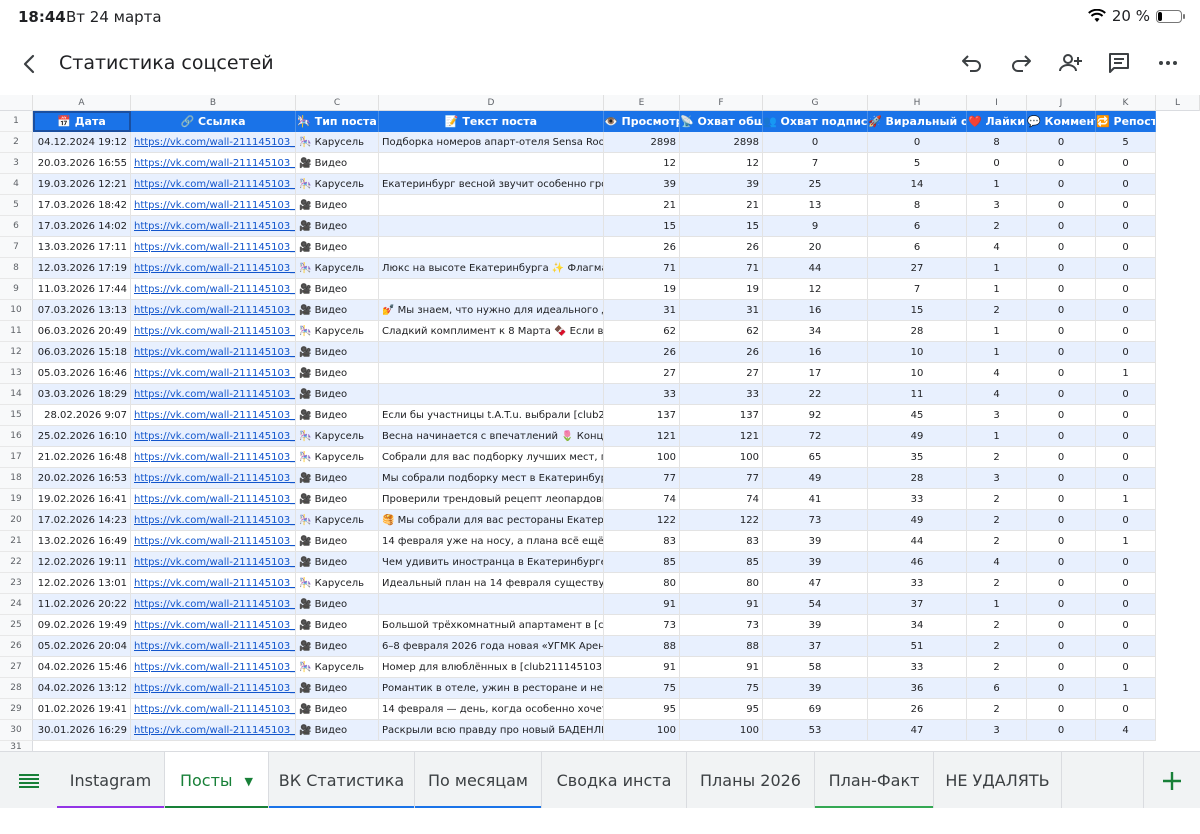 The height and width of the screenshot is (834, 1200). What do you see at coordinates (82, 583) in the screenshot?
I see `cell-date: 12.02.2026 13:01` at bounding box center [82, 583].